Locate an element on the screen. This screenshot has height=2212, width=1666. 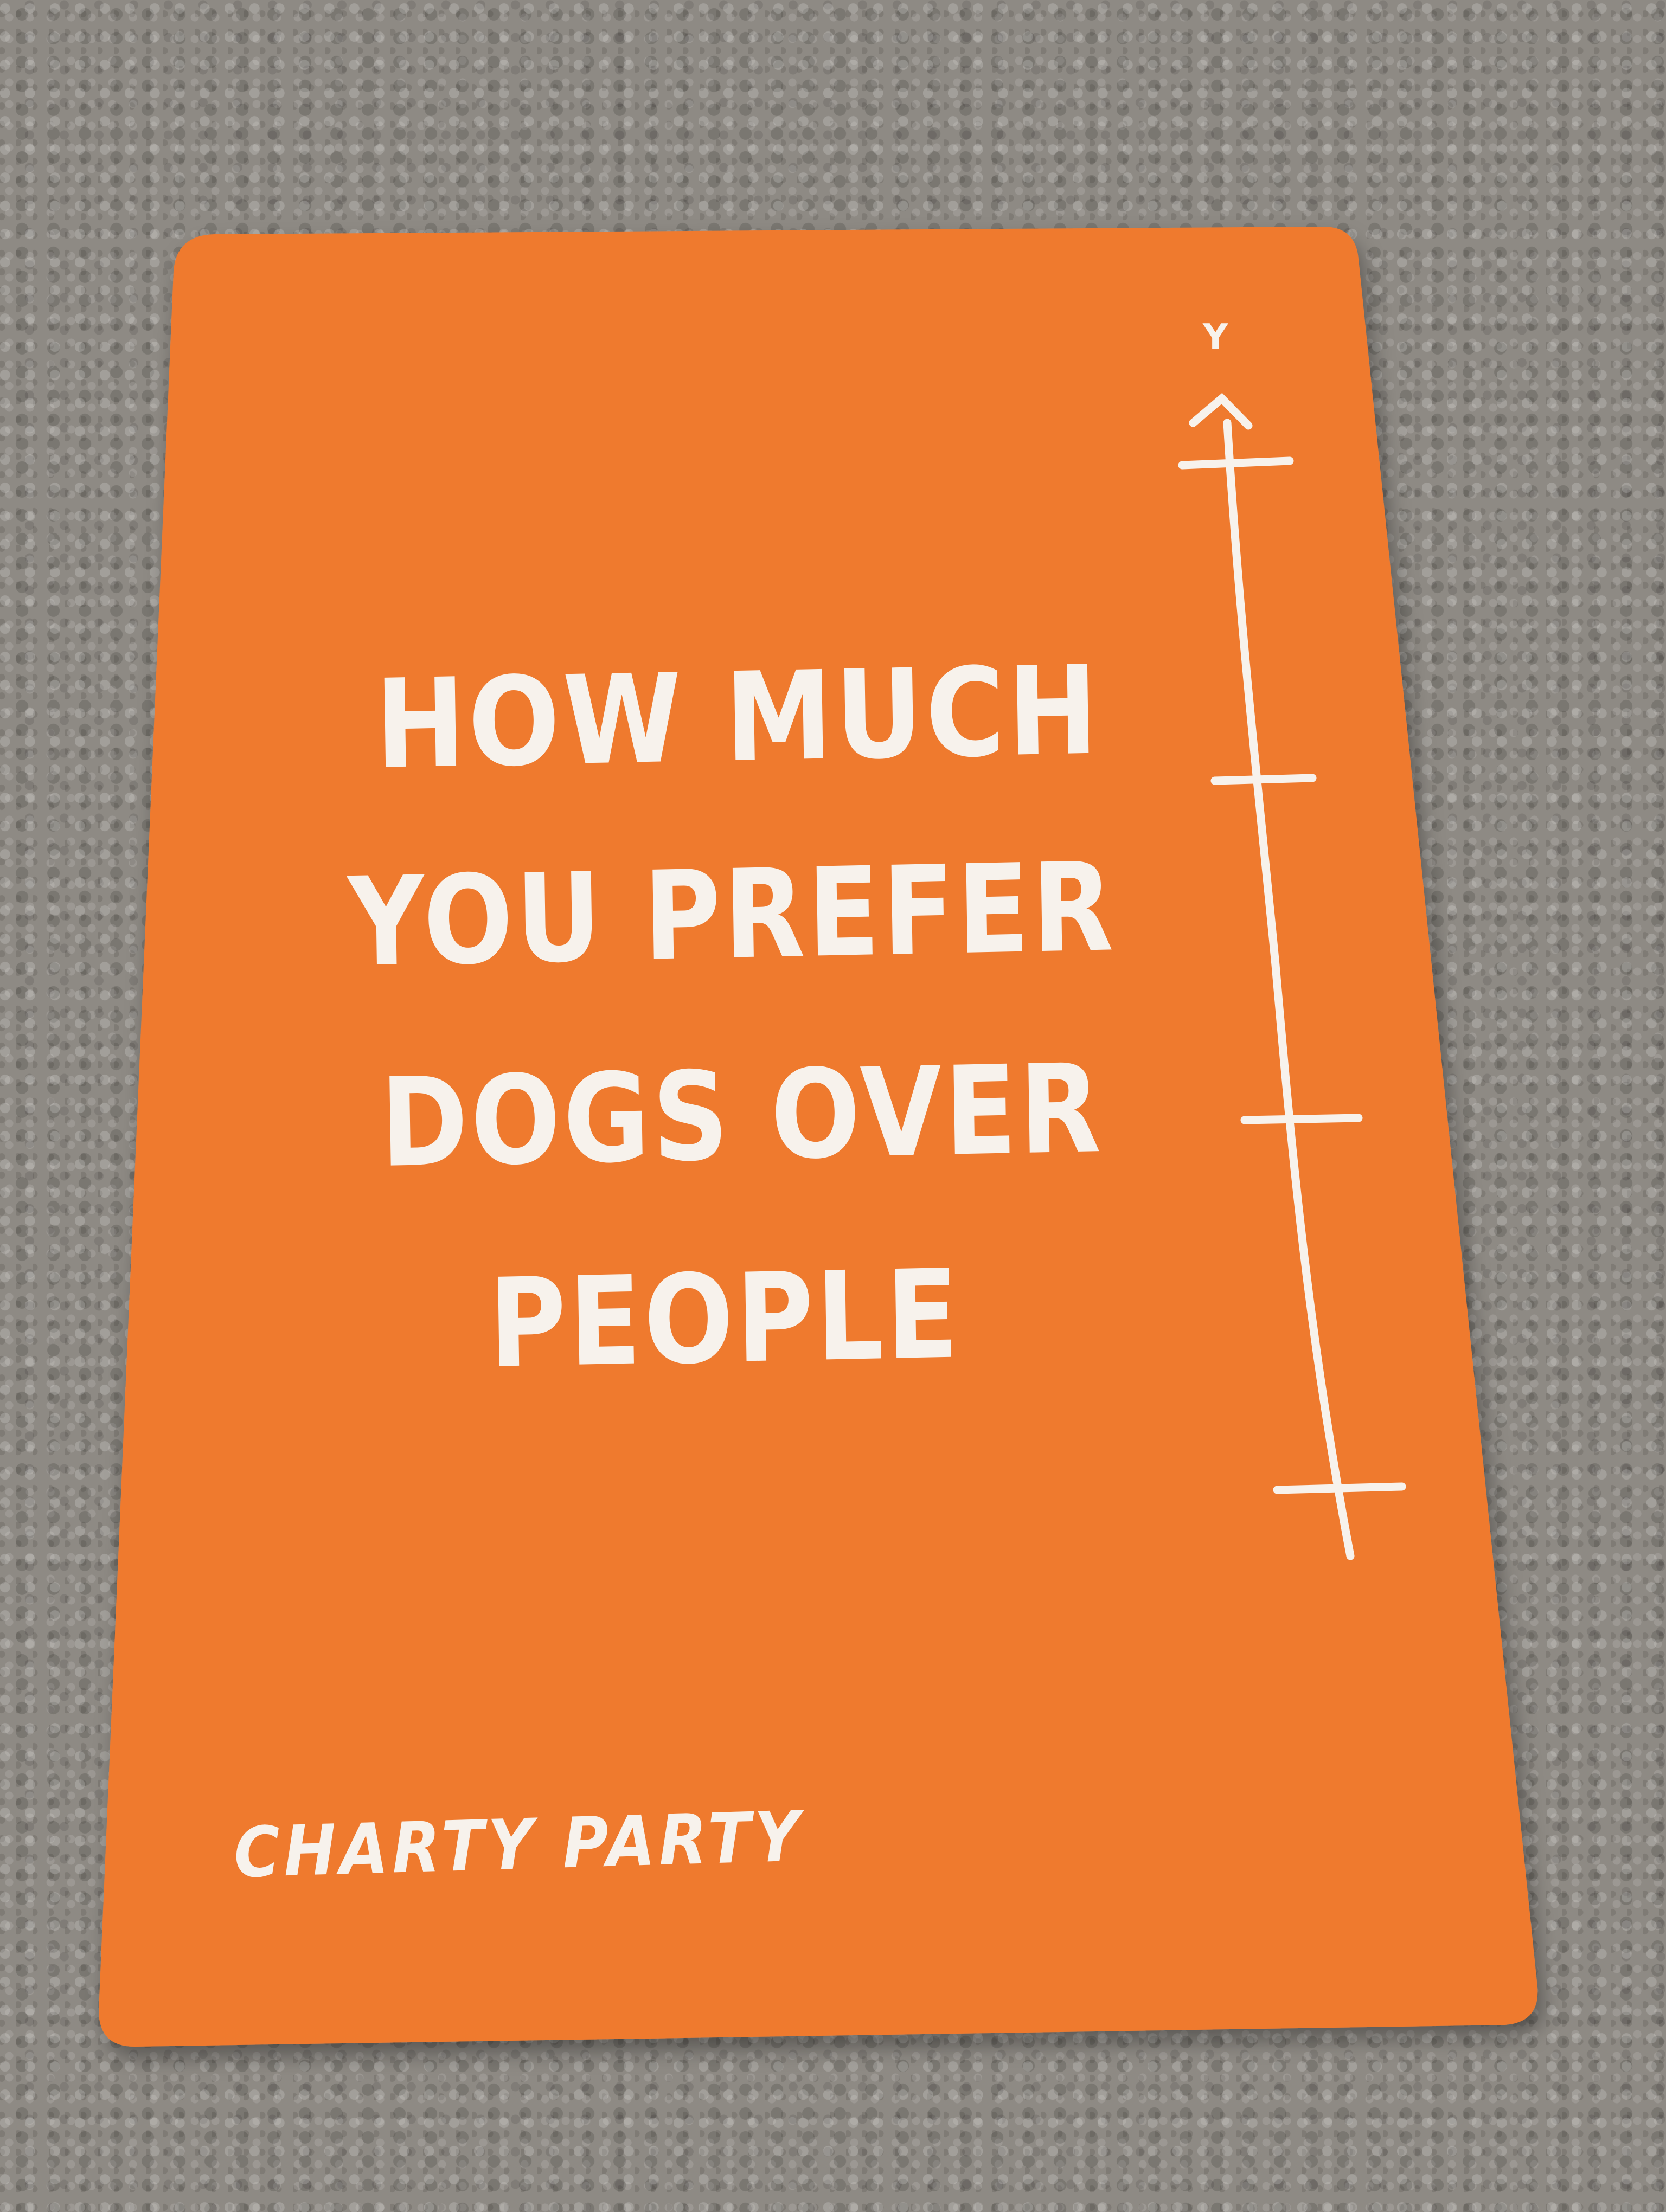
card-title-line-2: YOU PREFER is located at coordinates (732, 915).